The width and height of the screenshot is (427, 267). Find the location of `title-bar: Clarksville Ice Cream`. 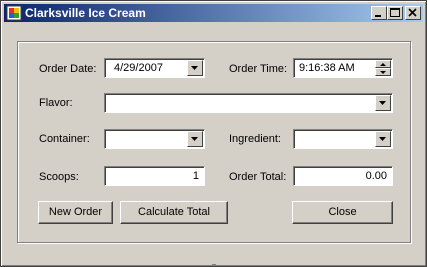

title-bar: Clarksville Ice Cream is located at coordinates (213, 13).